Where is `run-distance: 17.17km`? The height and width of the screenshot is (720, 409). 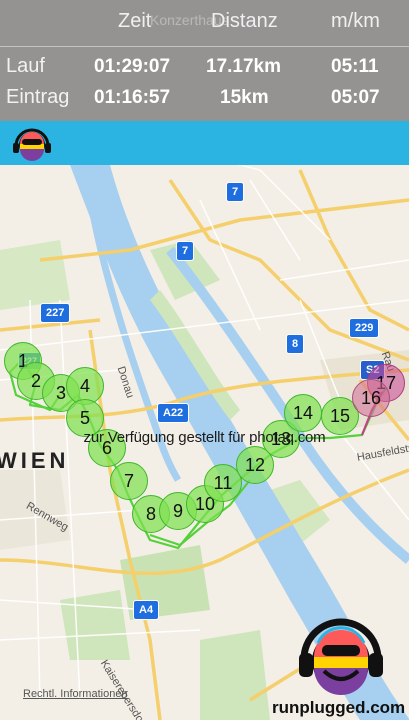 run-distance: 17.17km is located at coordinates (244, 66).